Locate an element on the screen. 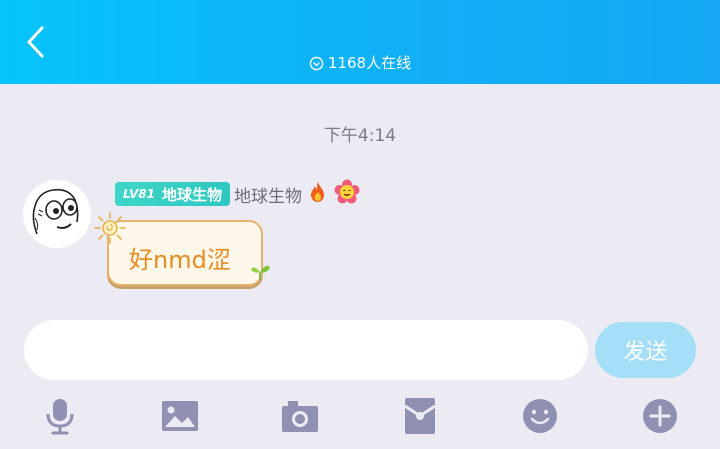 The height and width of the screenshot is (449, 720). microphone-icon is located at coordinates (60, 417).